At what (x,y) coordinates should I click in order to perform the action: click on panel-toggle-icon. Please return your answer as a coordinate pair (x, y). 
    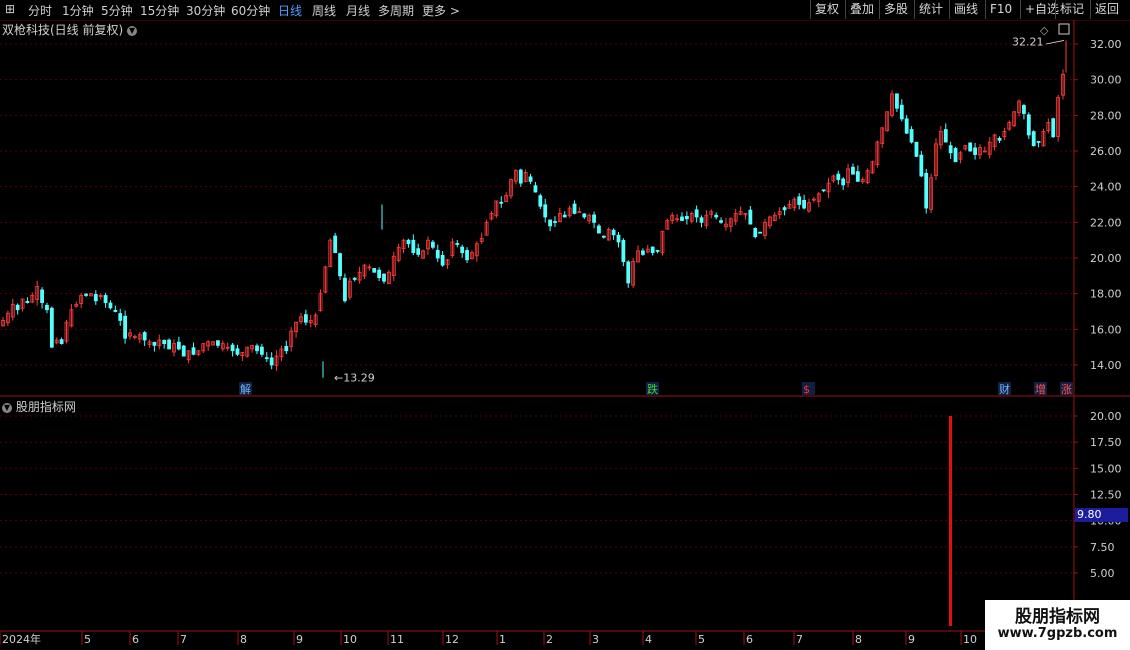
    Looking at the image, I should click on (1064, 29).